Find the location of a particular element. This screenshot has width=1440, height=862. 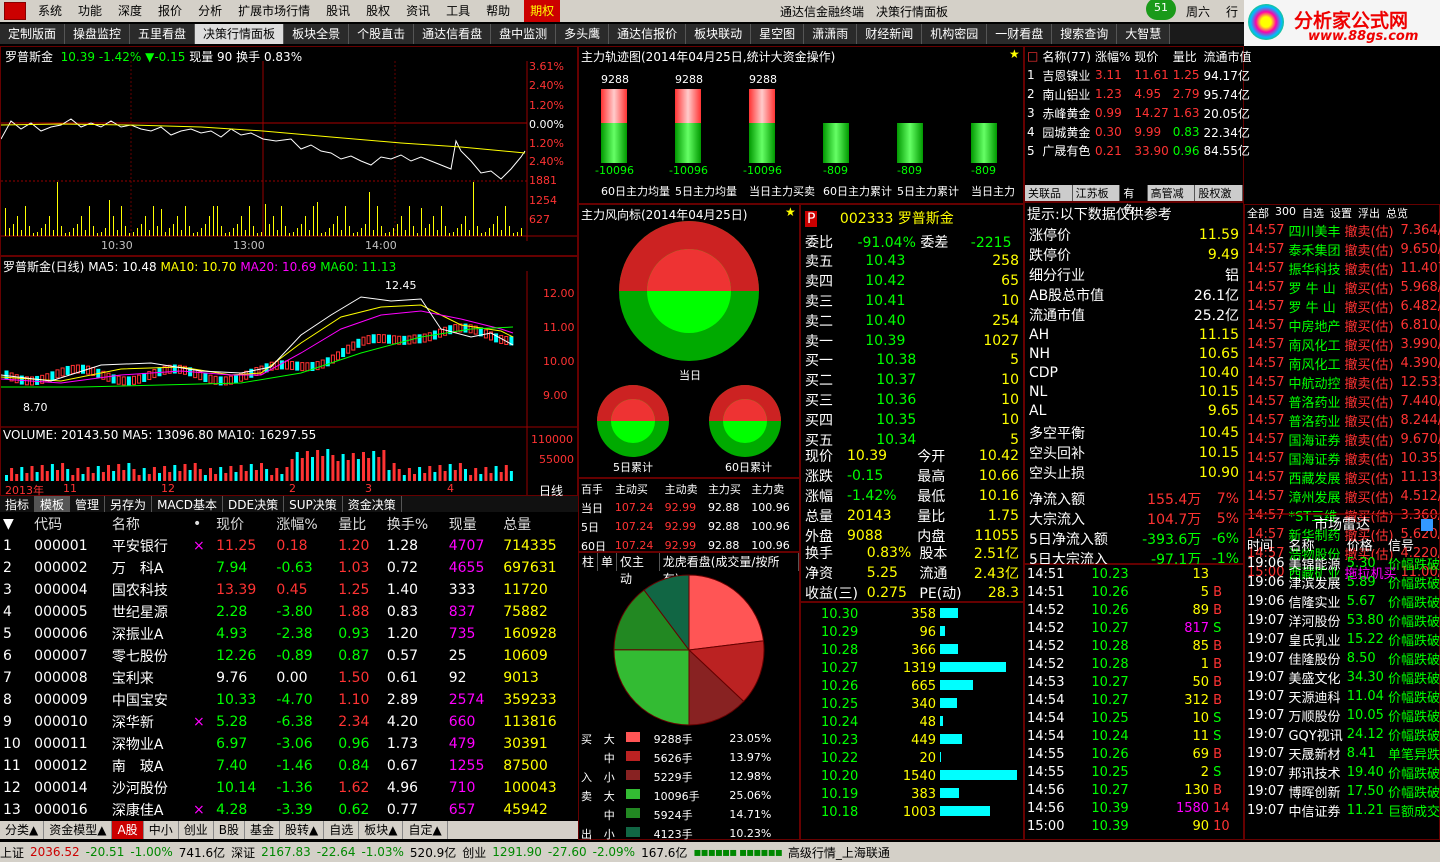

rank-tab: 江苏板块 is located at coordinates (1096, 200).